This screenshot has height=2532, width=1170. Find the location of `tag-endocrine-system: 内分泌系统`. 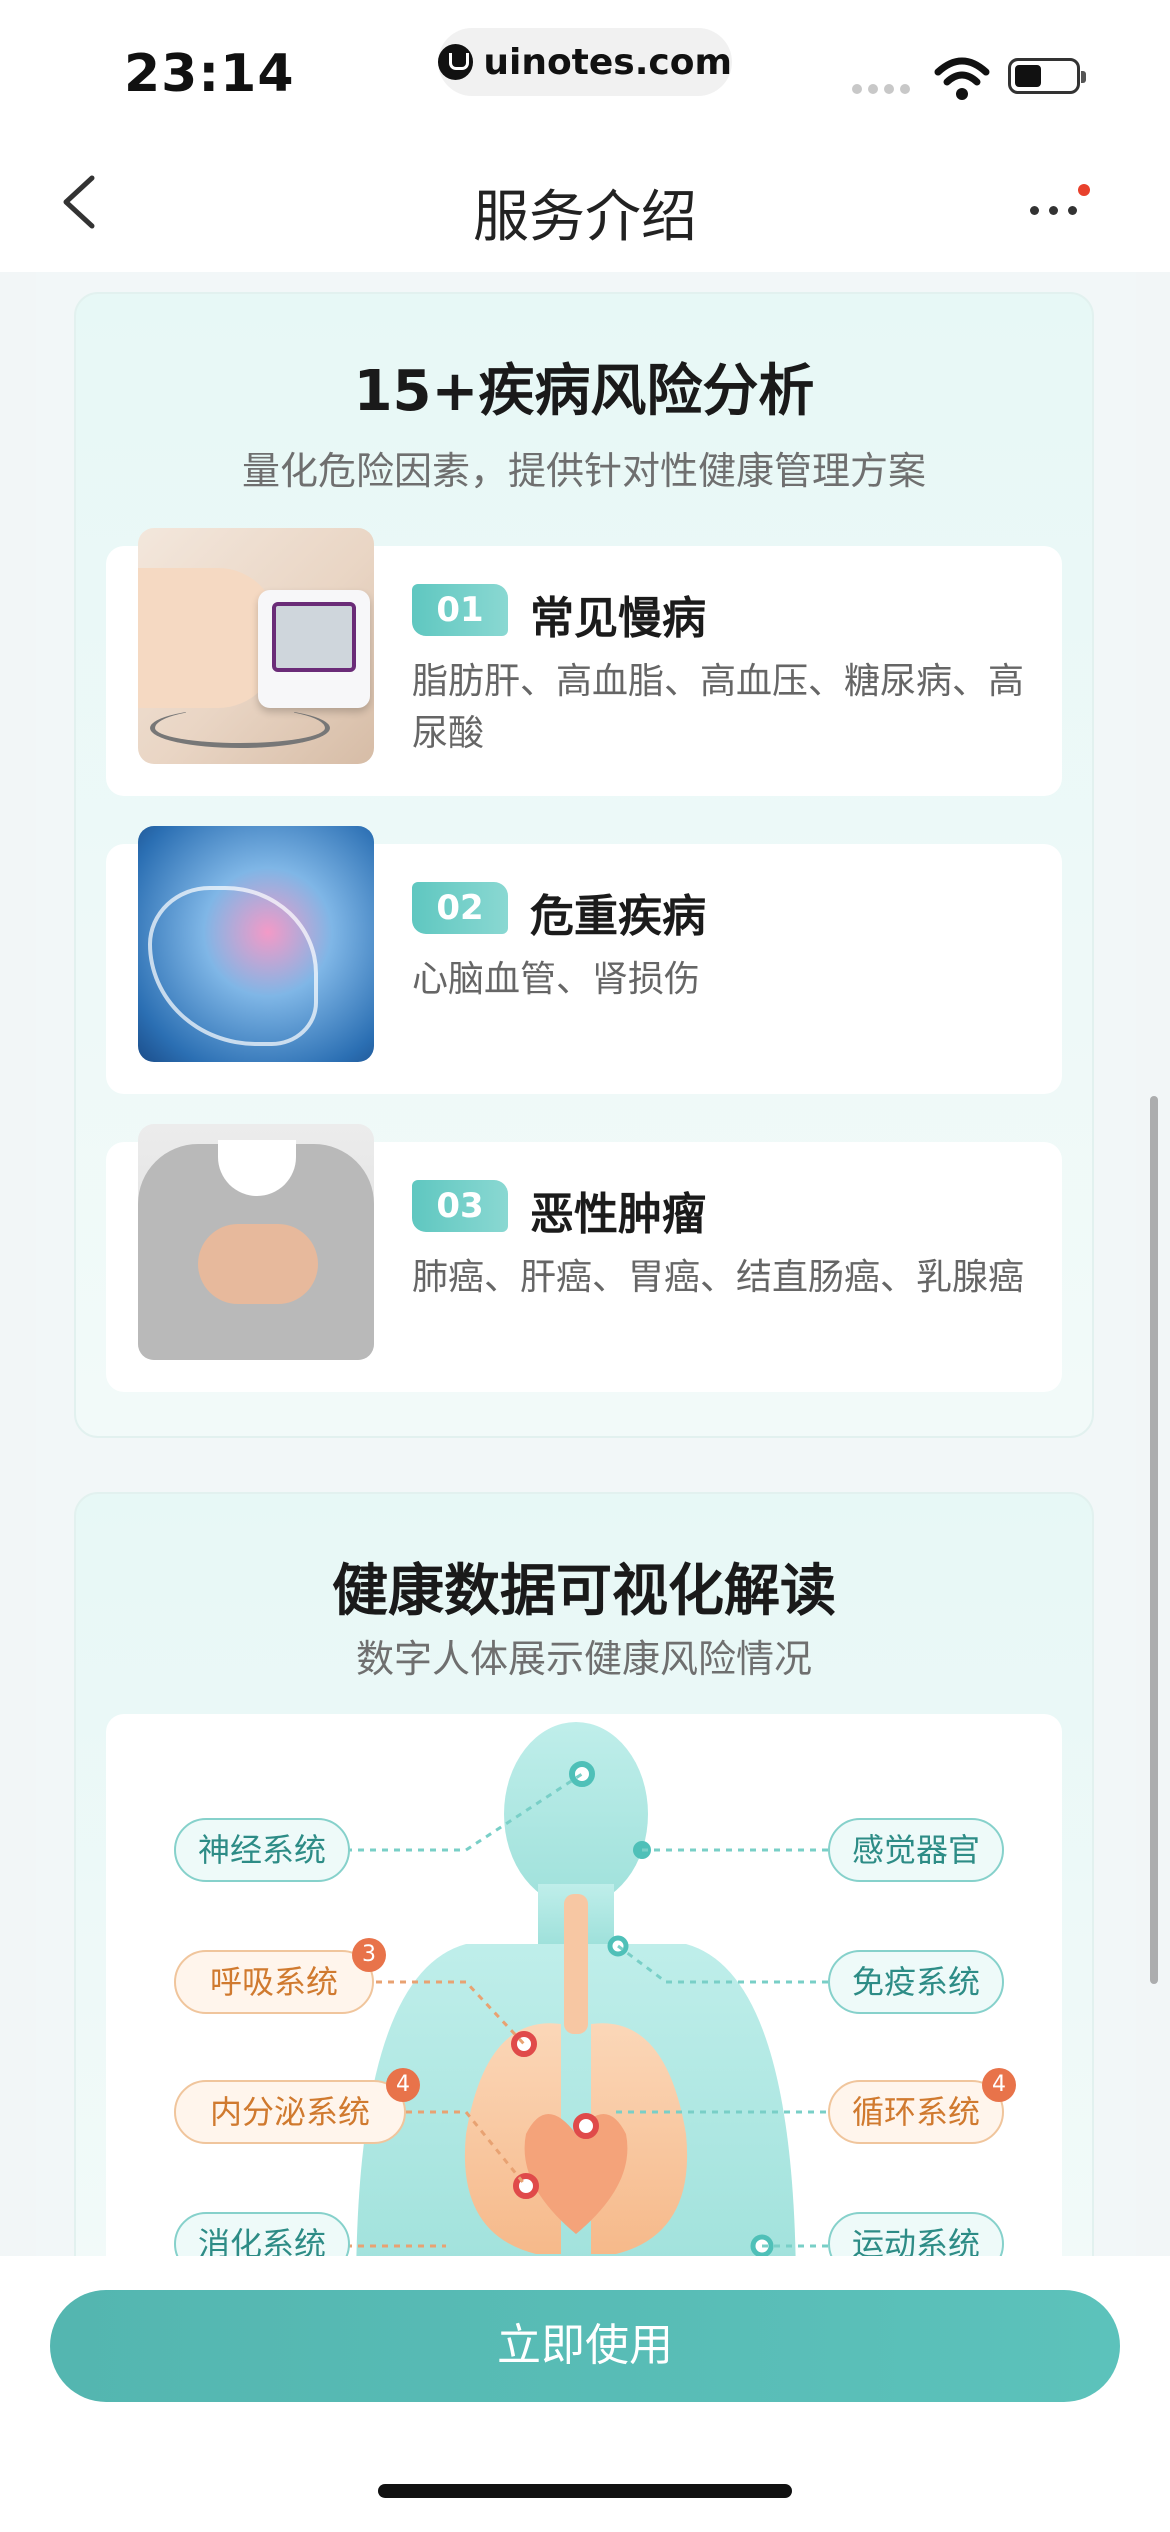

tag-endocrine-system: 内分泌系统 is located at coordinates (290, 2112).